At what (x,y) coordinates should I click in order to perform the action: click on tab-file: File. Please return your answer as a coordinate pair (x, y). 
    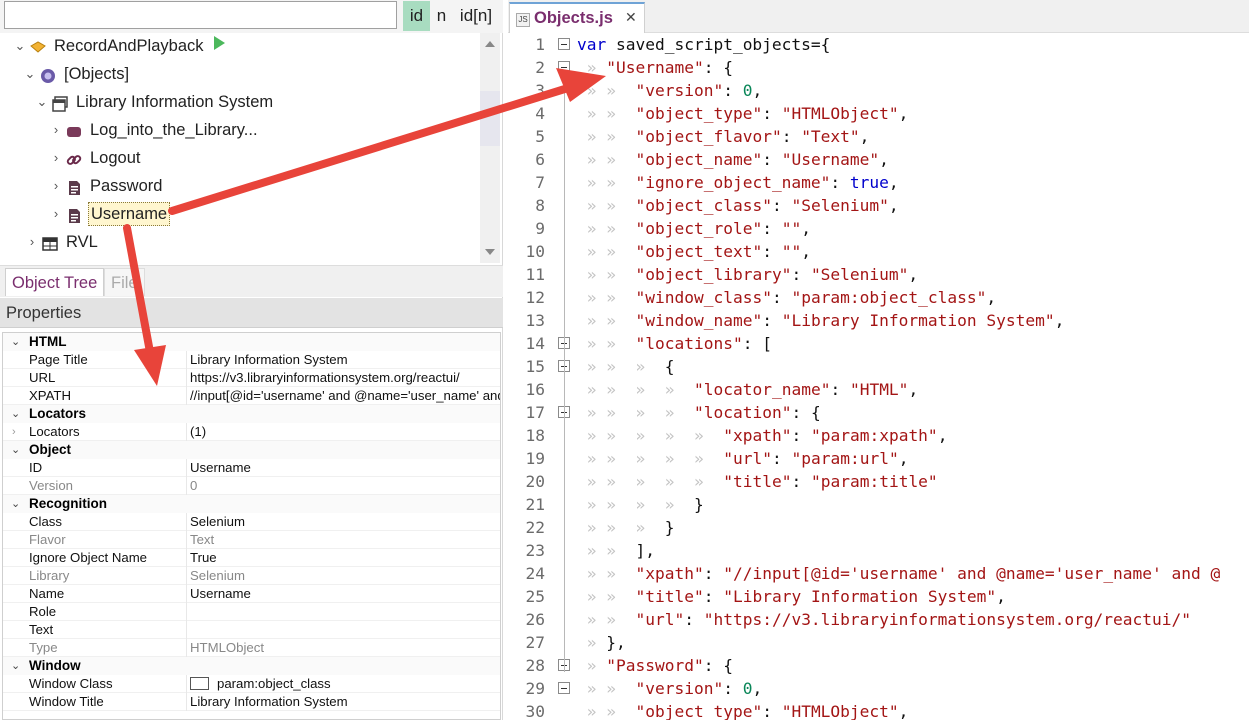
    Looking at the image, I should click on (124, 282).